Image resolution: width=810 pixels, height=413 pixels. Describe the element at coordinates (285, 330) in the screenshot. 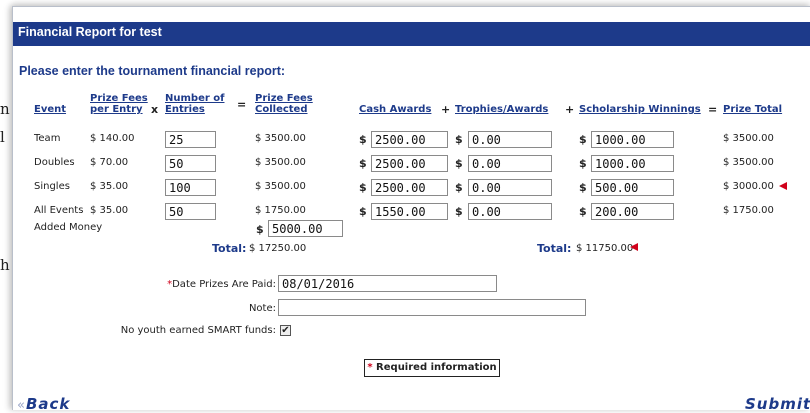

I see `no-youth-smart-funds-checkbox: ✔` at that location.